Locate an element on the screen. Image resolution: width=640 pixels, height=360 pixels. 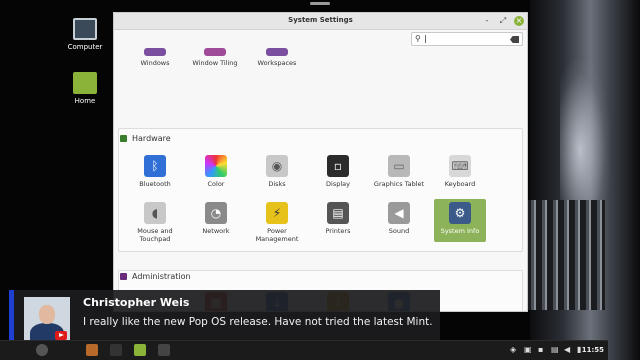
item-label: Sound is located at coordinates (399, 231).